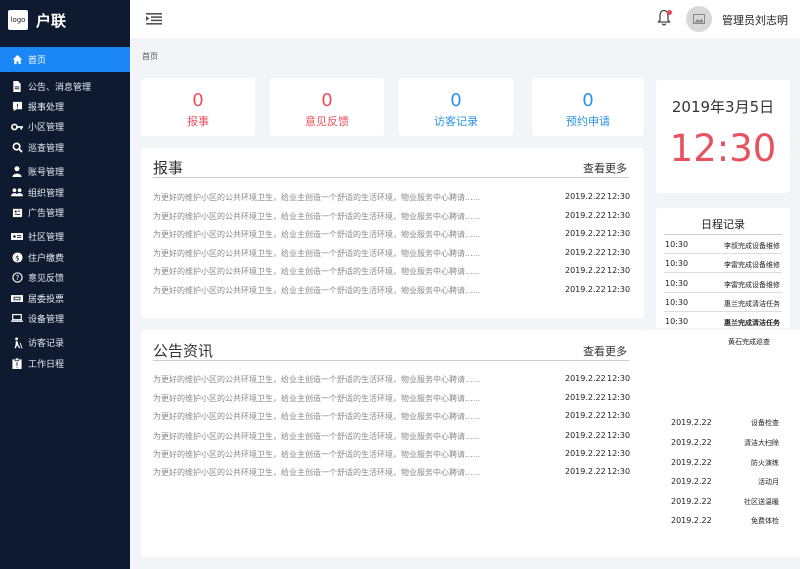 This screenshot has height=569, width=800. I want to click on sidebar-item-organization: 组织管理, so click(65, 192).